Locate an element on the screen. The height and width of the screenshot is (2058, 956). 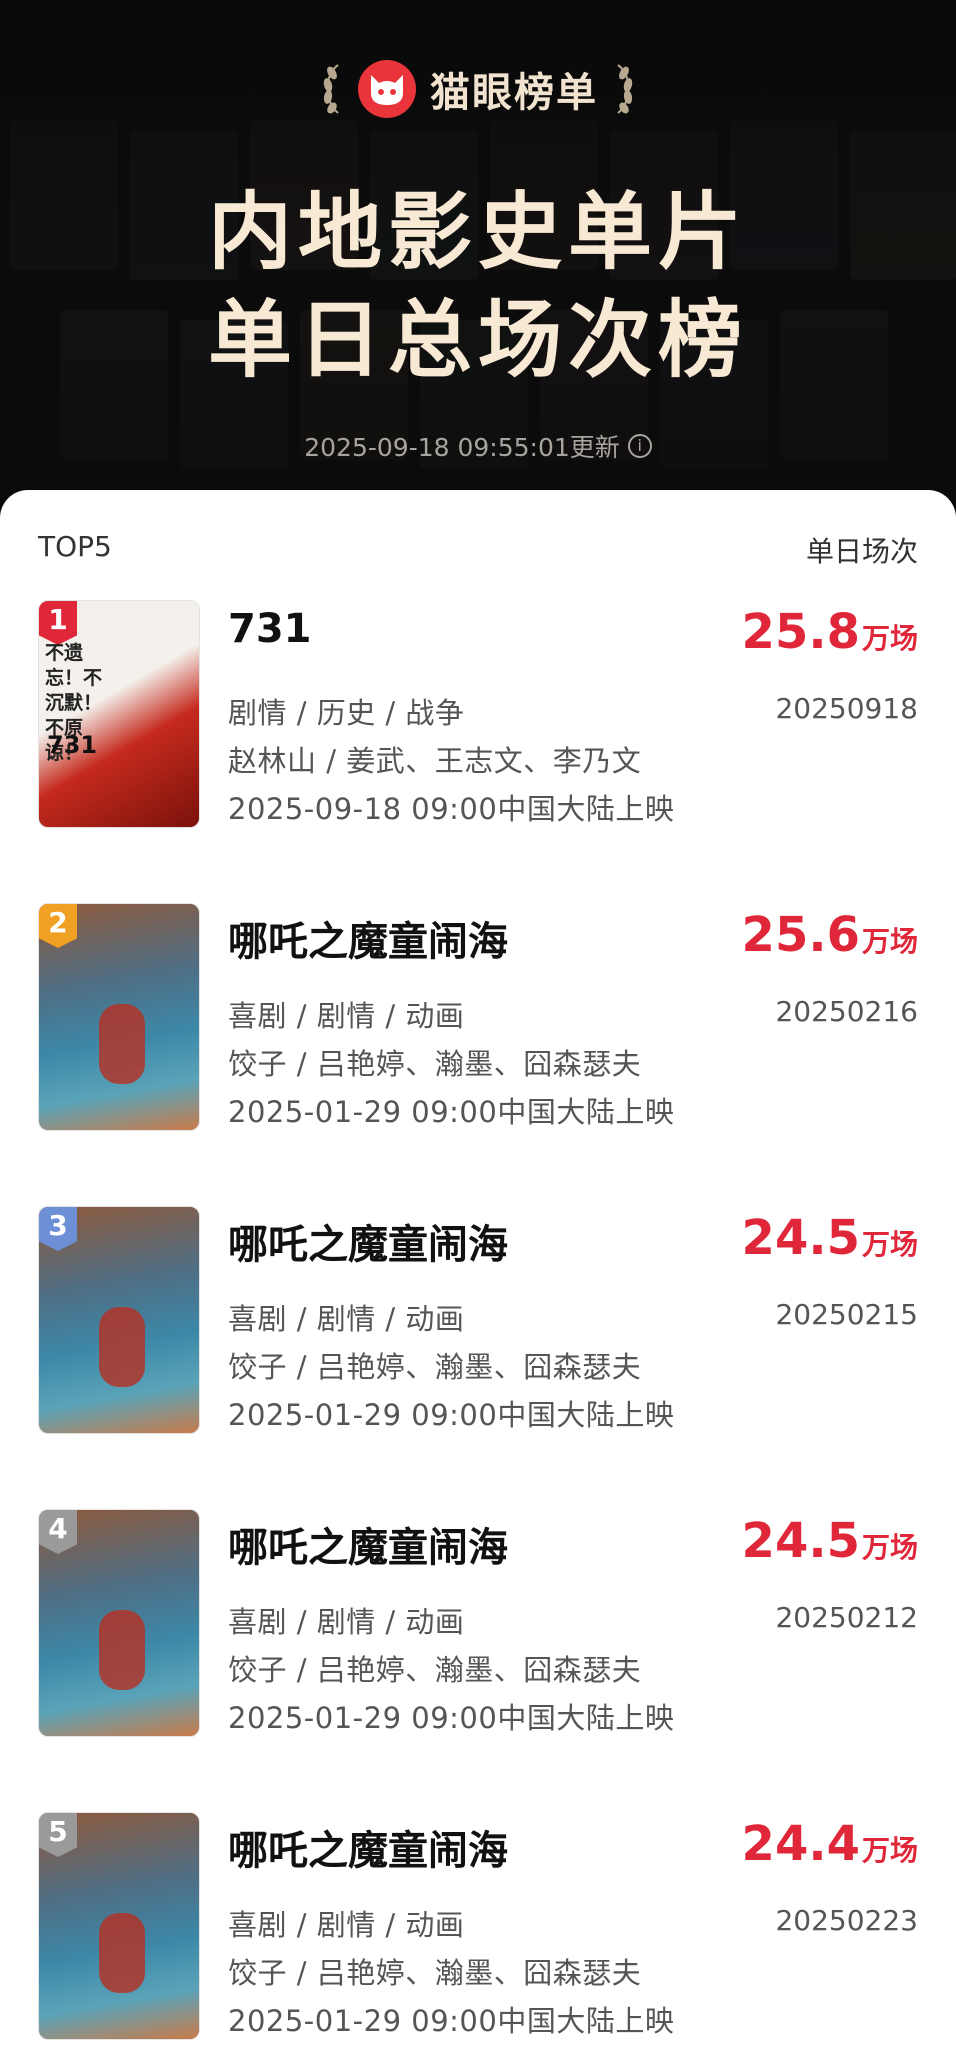
score-number: 25.6 is located at coordinates (800, 935).